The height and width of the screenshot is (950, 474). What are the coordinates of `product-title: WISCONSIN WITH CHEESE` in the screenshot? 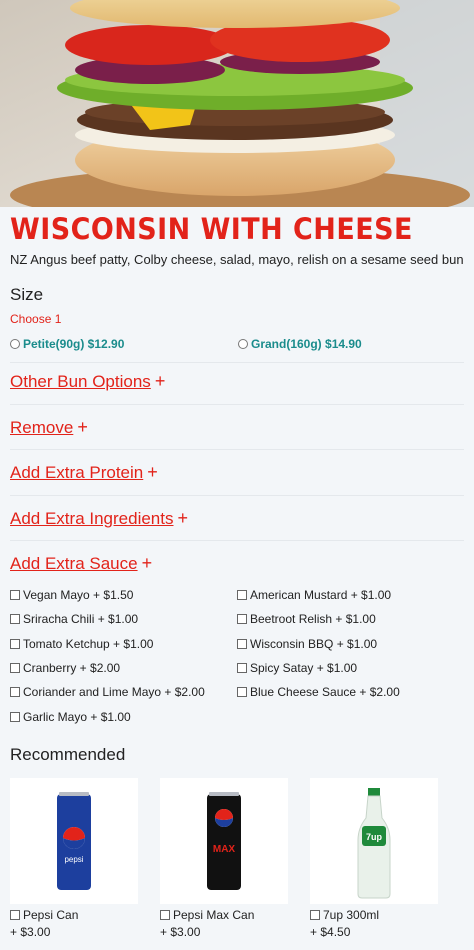 It's located at (211, 229).